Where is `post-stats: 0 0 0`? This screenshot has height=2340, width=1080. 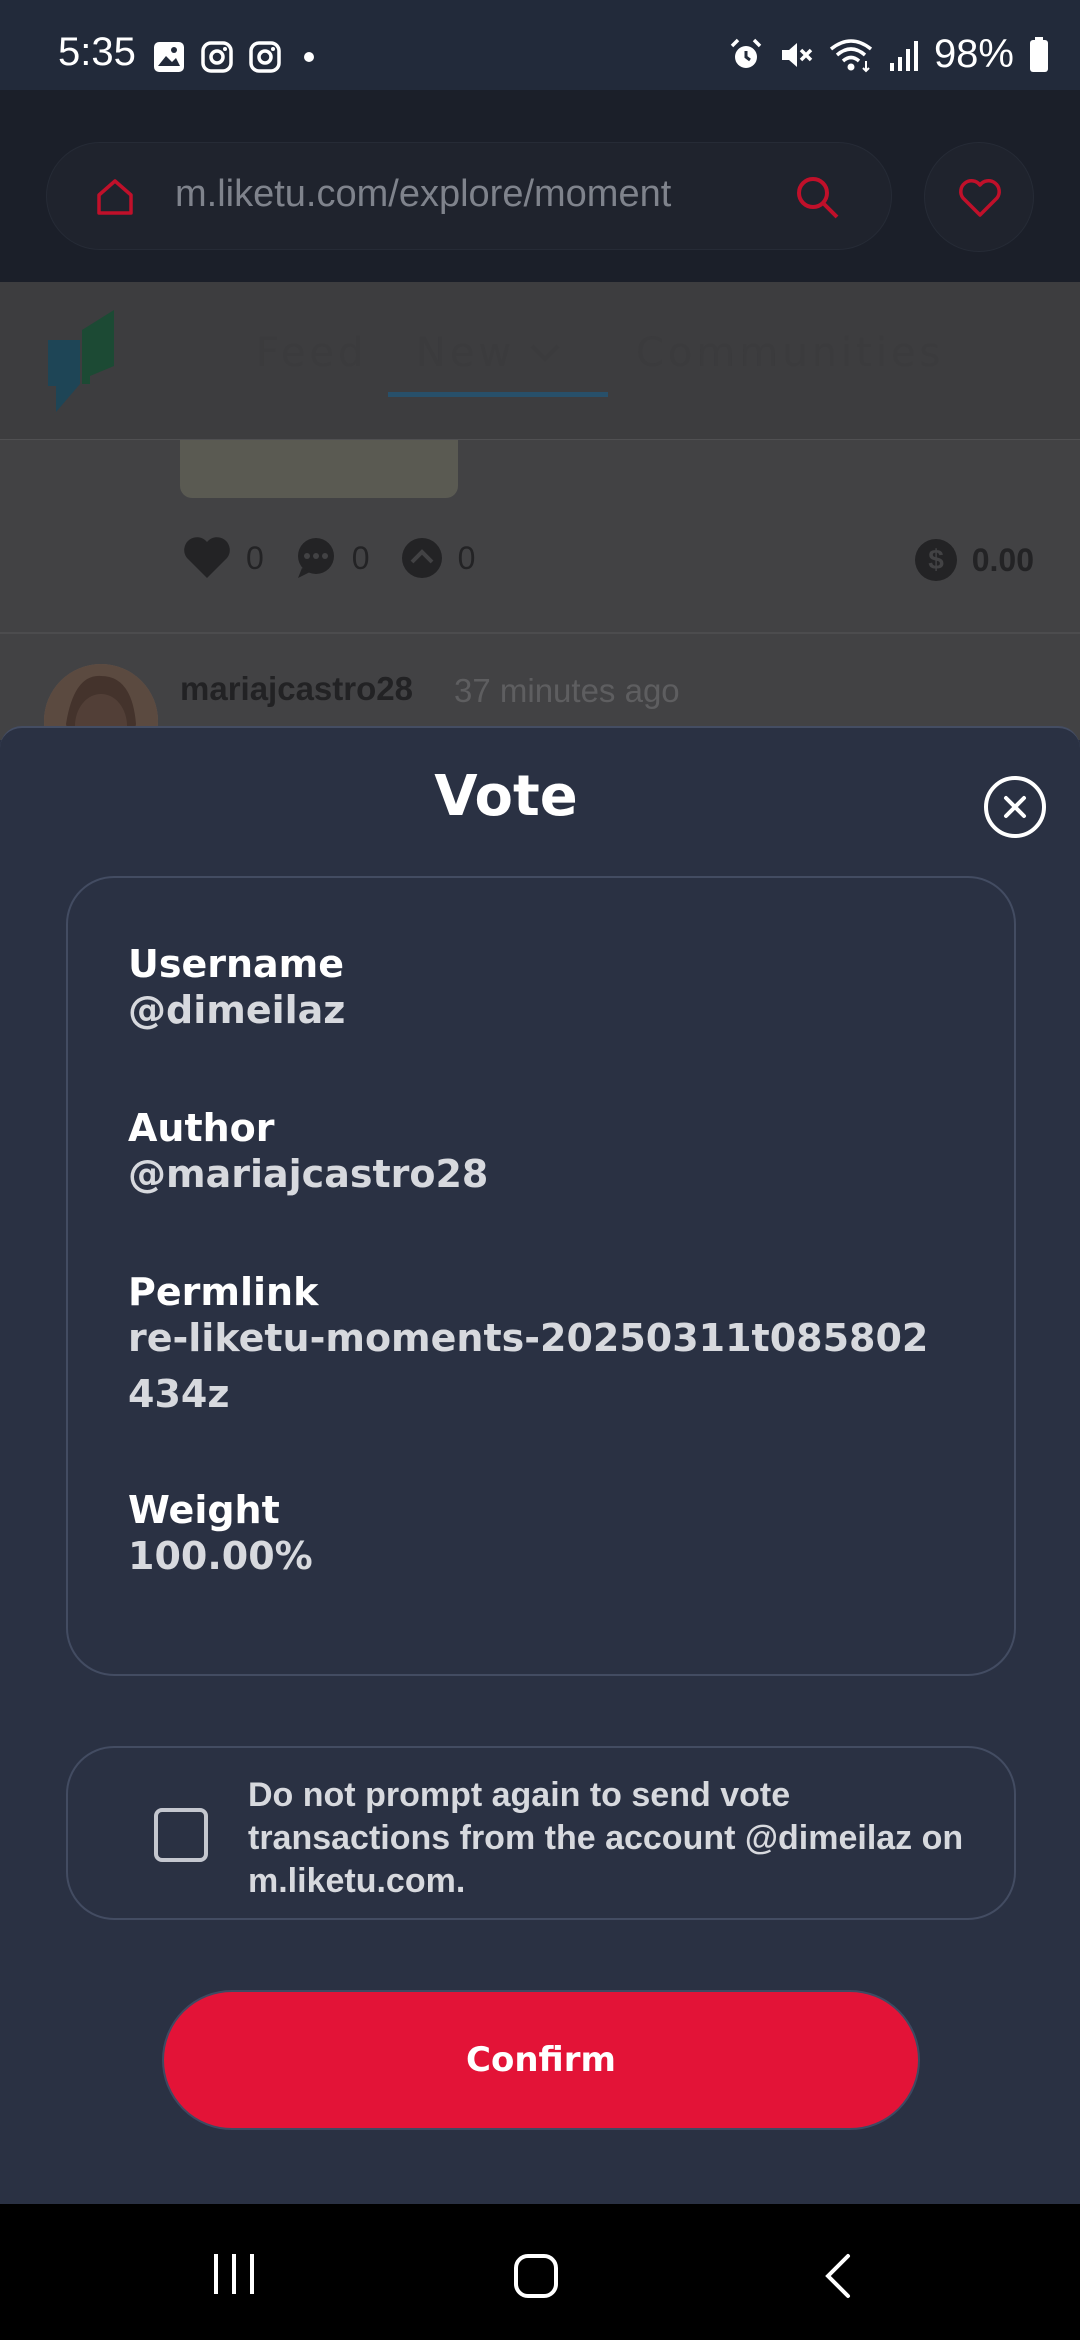 post-stats: 0 0 0 is located at coordinates (343, 558).